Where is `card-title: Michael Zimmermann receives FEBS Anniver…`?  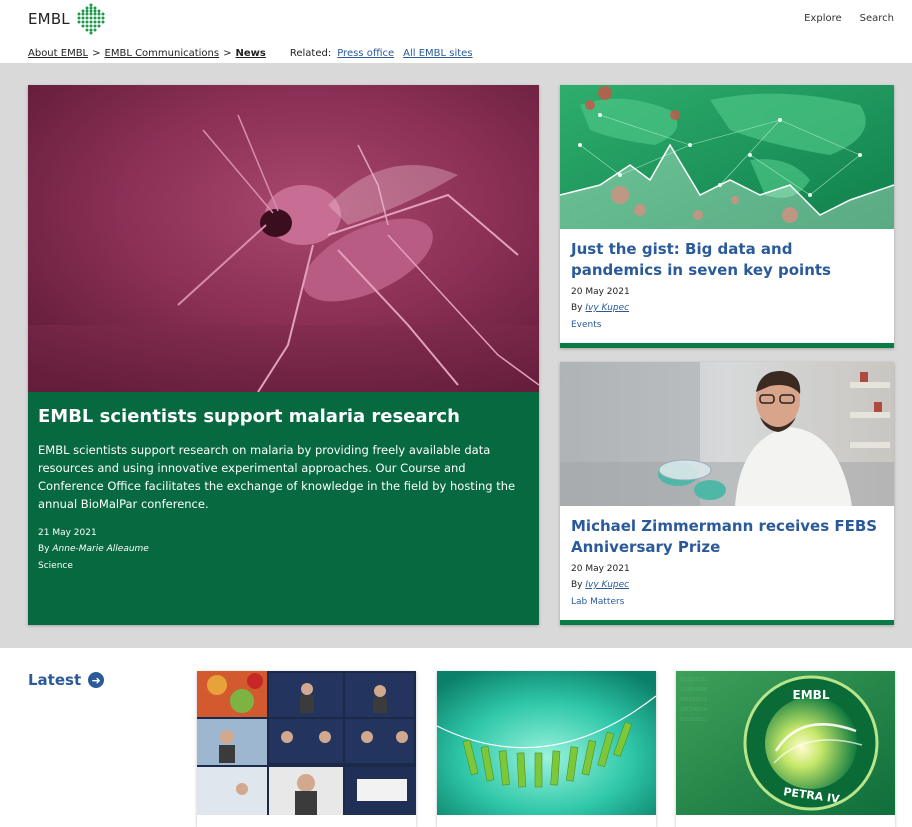 card-title: Michael Zimmermann receives FEBS Anniver… is located at coordinates (727, 537).